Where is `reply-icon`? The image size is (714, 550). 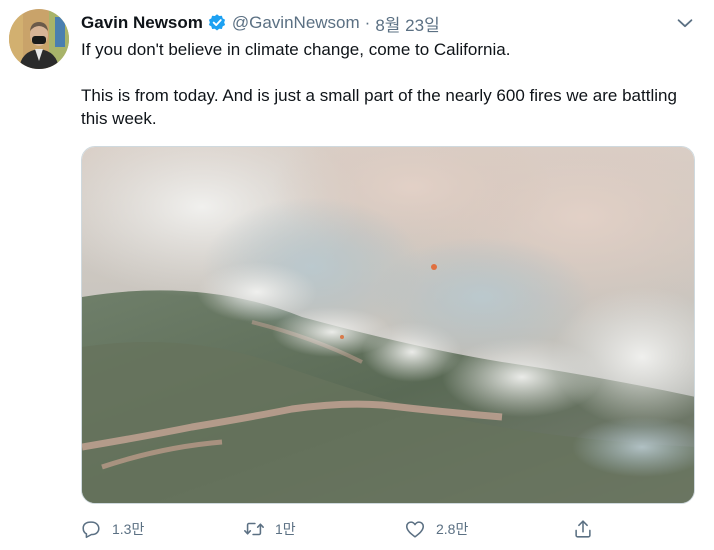
reply-icon is located at coordinates (91, 530).